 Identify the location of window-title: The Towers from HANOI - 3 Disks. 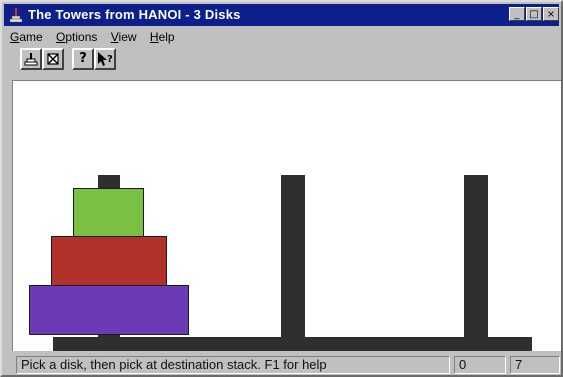
(134, 14).